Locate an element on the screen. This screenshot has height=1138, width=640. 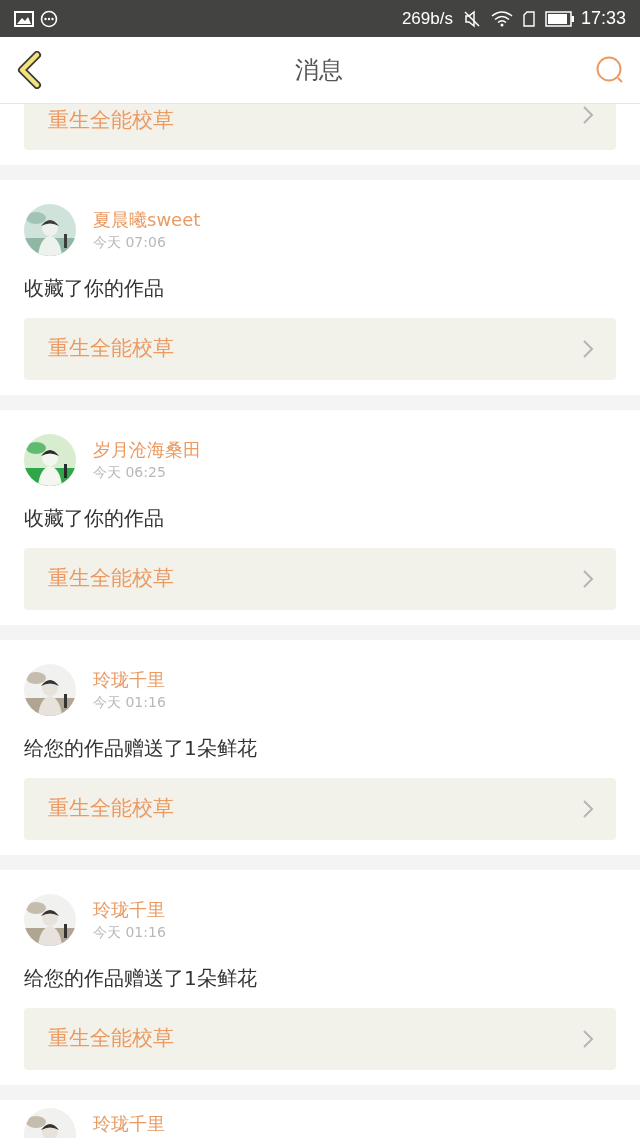
timestamp: 今天 07:06 is located at coordinates (130, 242).